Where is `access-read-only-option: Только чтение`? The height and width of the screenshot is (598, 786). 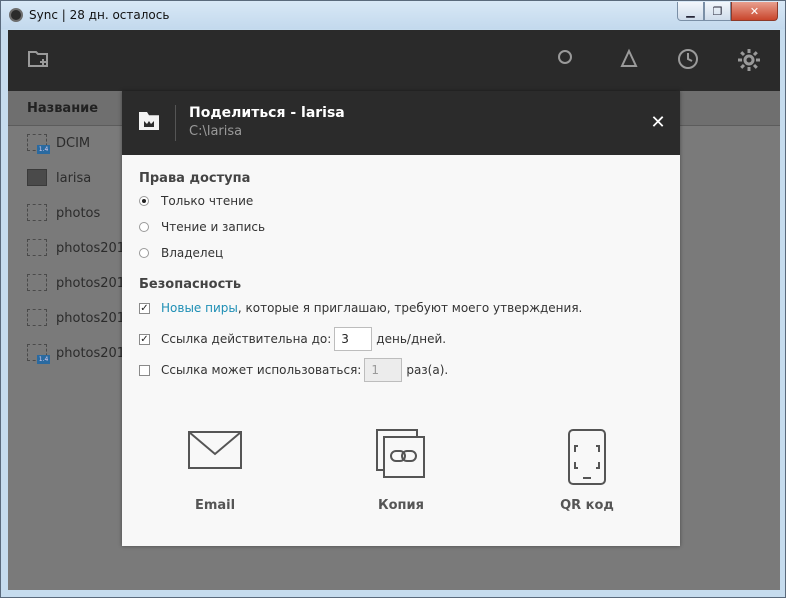 access-read-only-option: Только чтение is located at coordinates (196, 201).